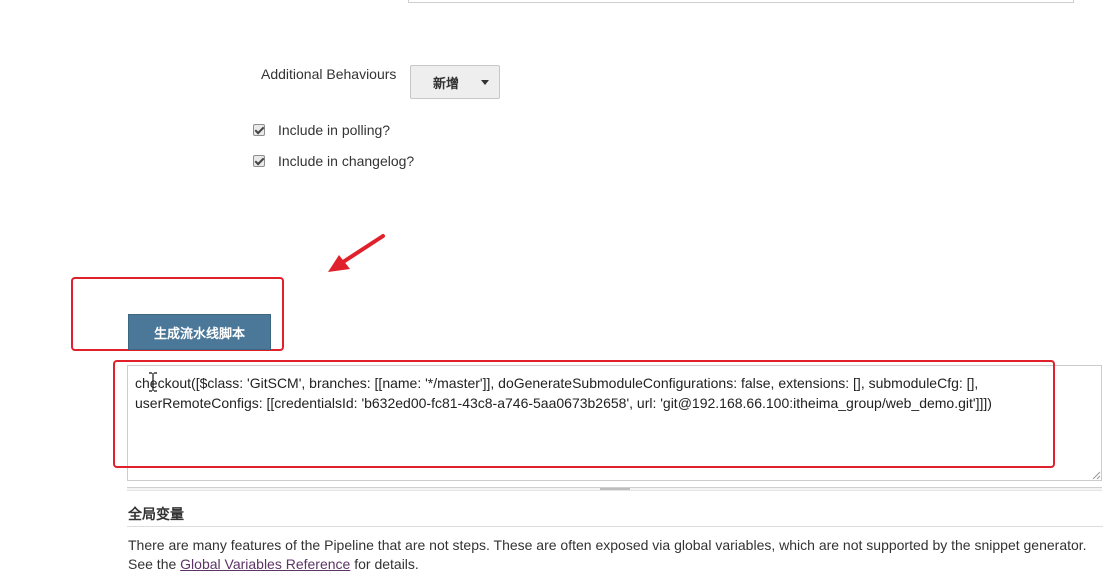 The image size is (1115, 574). What do you see at coordinates (334, 130) in the screenshot?
I see `include-polling-label: Include in polling?` at bounding box center [334, 130].